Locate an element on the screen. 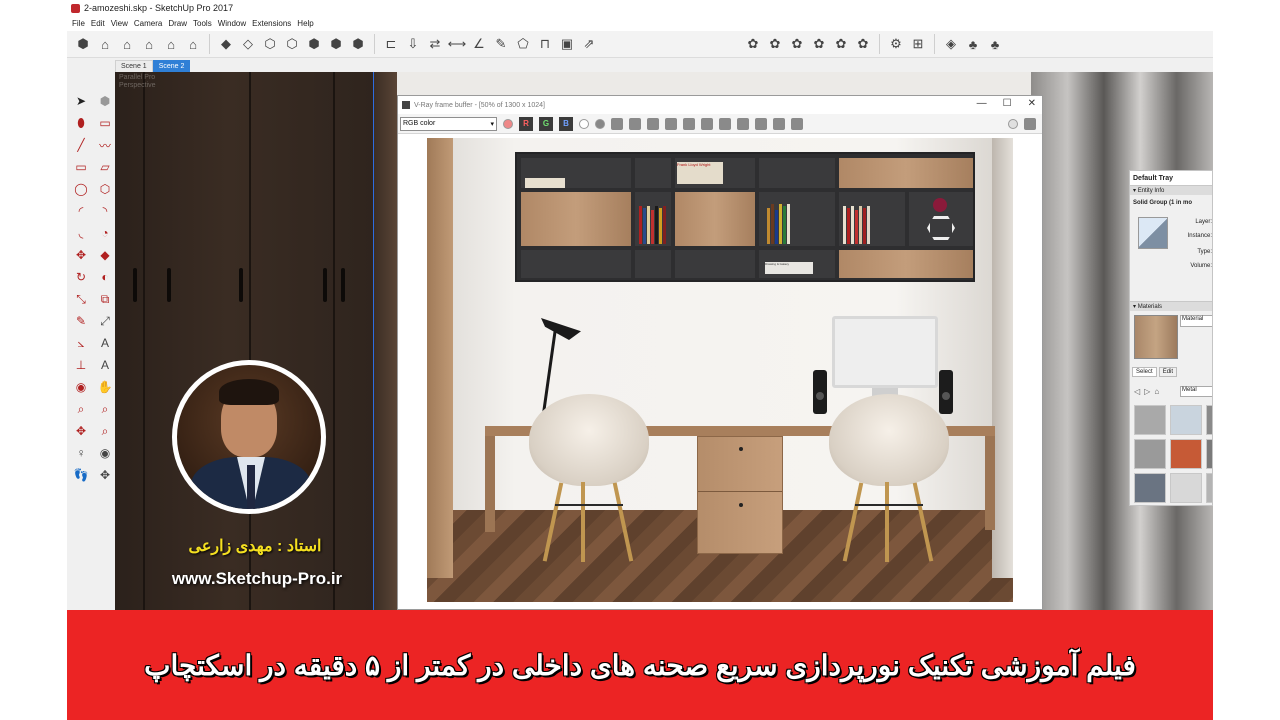 This screenshot has height=720, width=1280. back-view-icon: ⌂ is located at coordinates (171, 44).